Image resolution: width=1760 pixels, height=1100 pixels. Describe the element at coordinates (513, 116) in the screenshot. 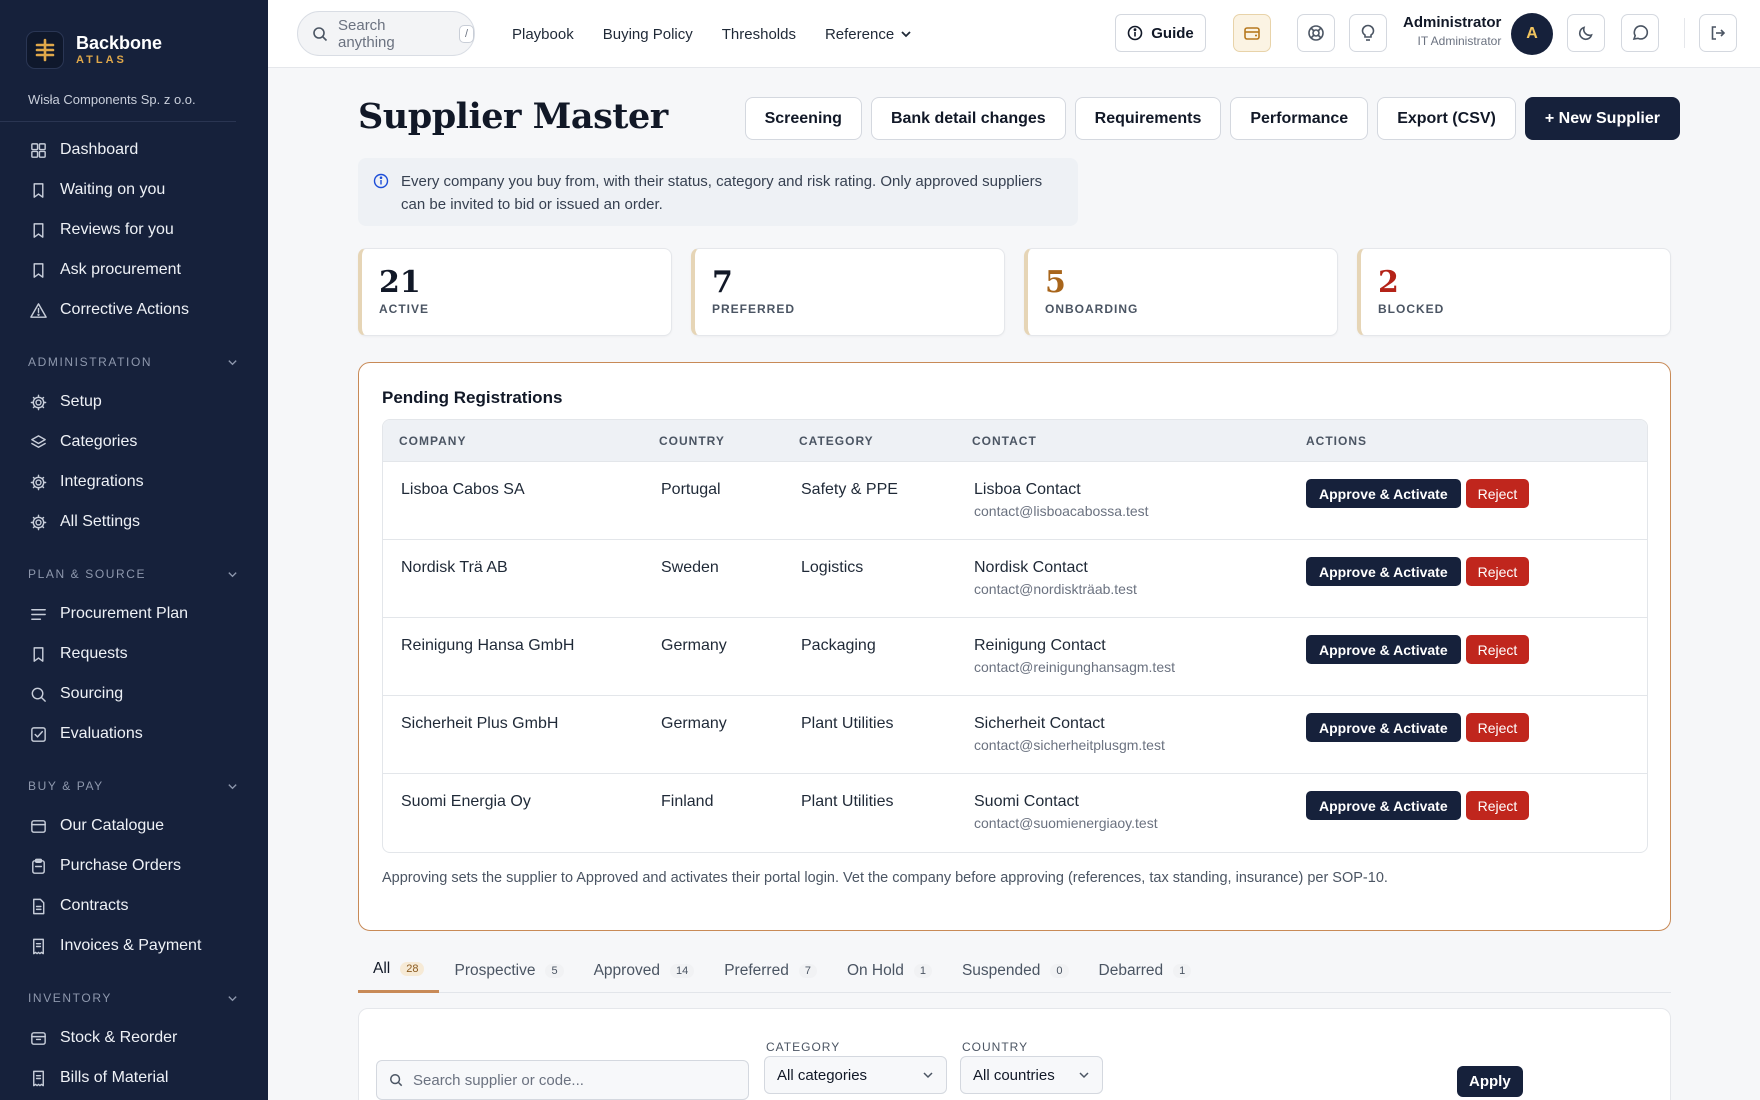

I see `page-title: Supplier Master` at that location.